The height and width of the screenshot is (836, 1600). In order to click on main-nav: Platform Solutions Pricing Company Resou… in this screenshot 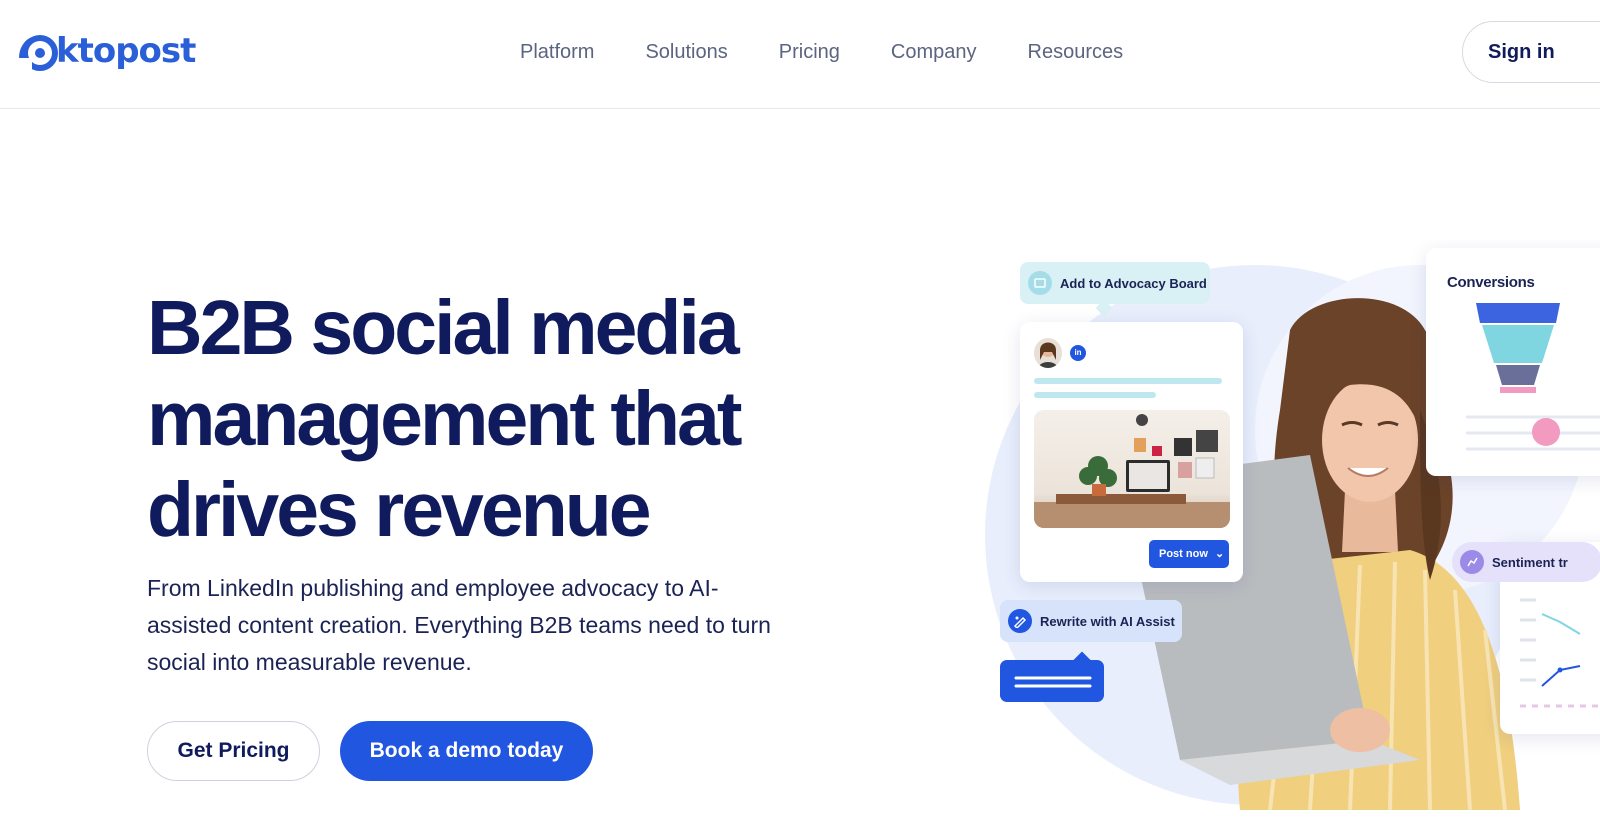, I will do `click(821, 52)`.